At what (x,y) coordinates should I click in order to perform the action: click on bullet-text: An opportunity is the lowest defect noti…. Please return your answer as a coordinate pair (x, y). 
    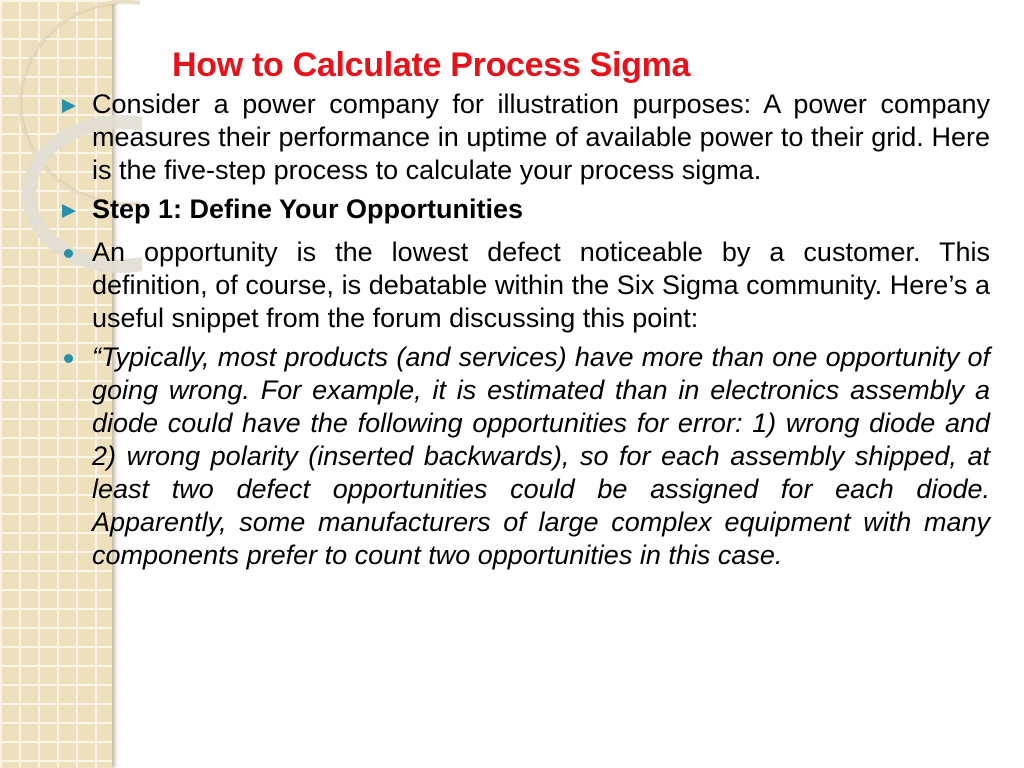
    Looking at the image, I should click on (541, 285).